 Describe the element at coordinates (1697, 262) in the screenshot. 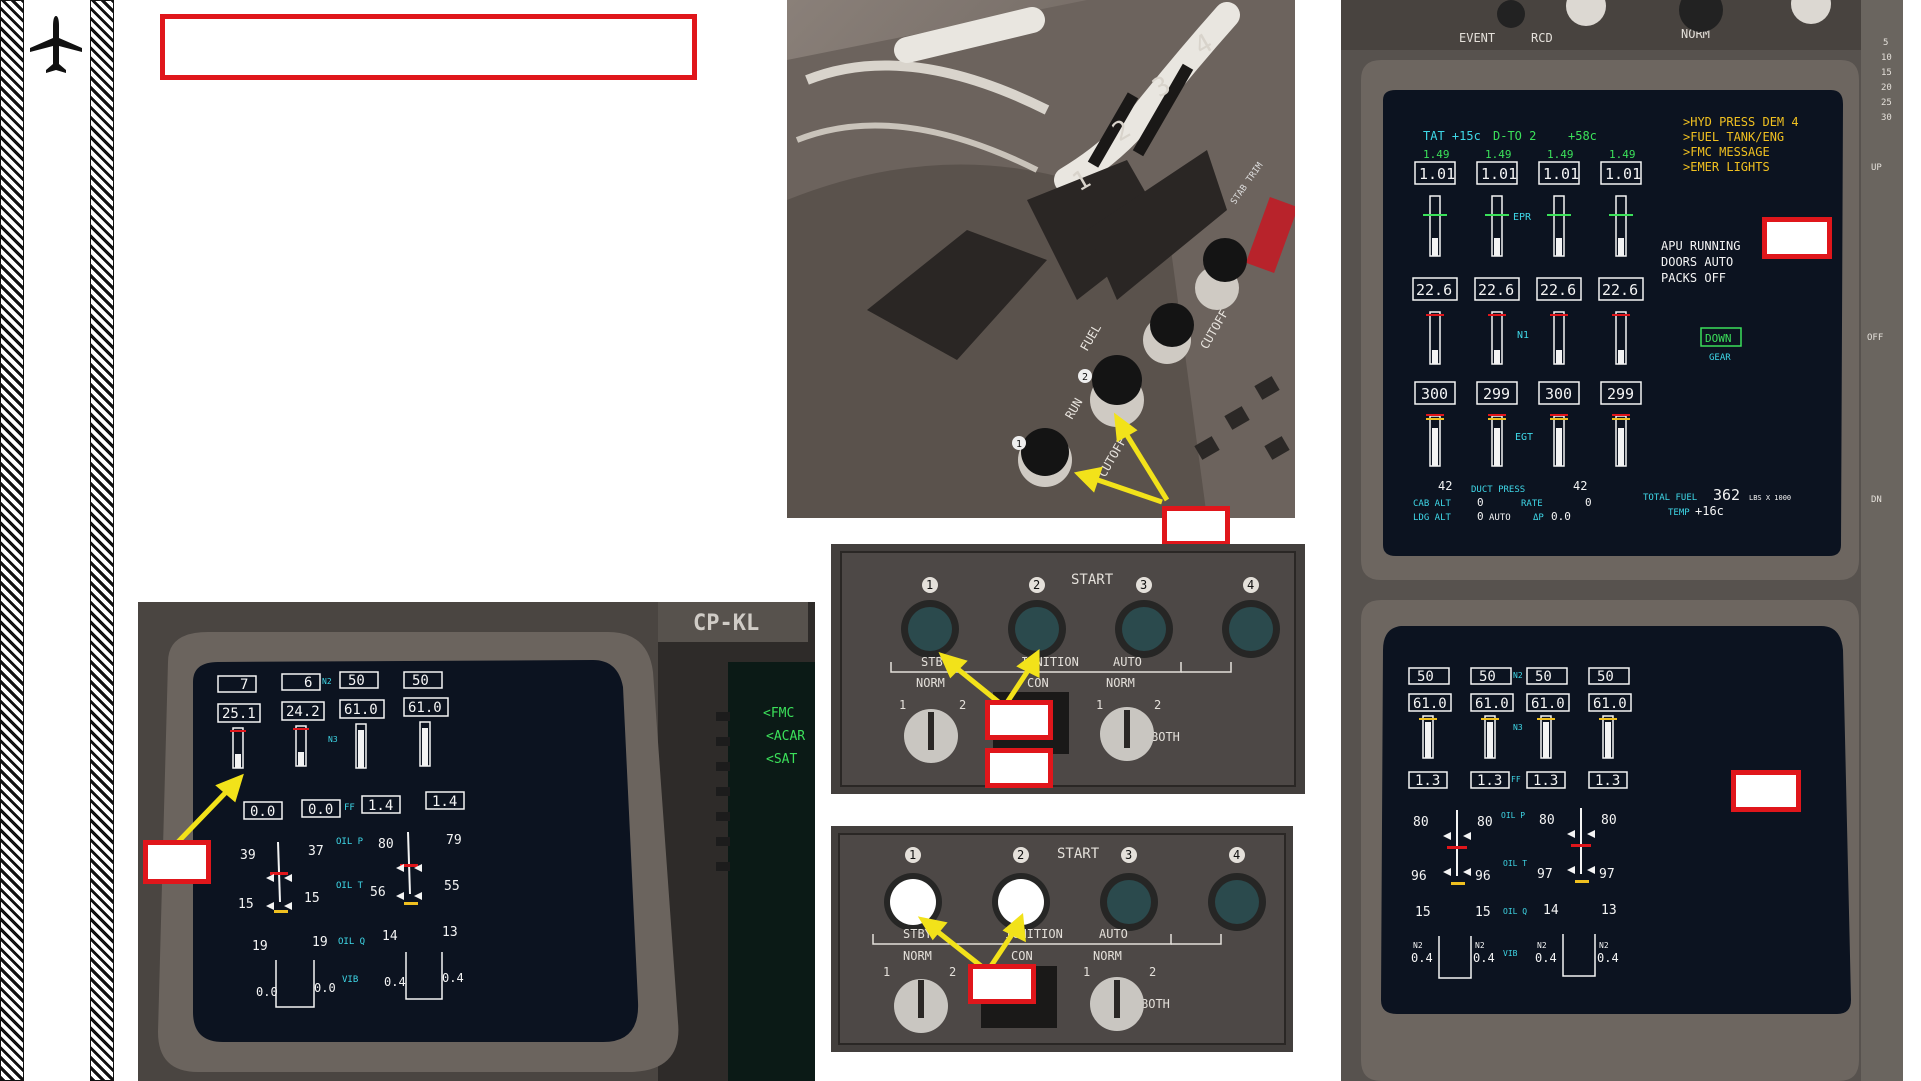

I see `memo-doors: DOORS AUTO` at that location.